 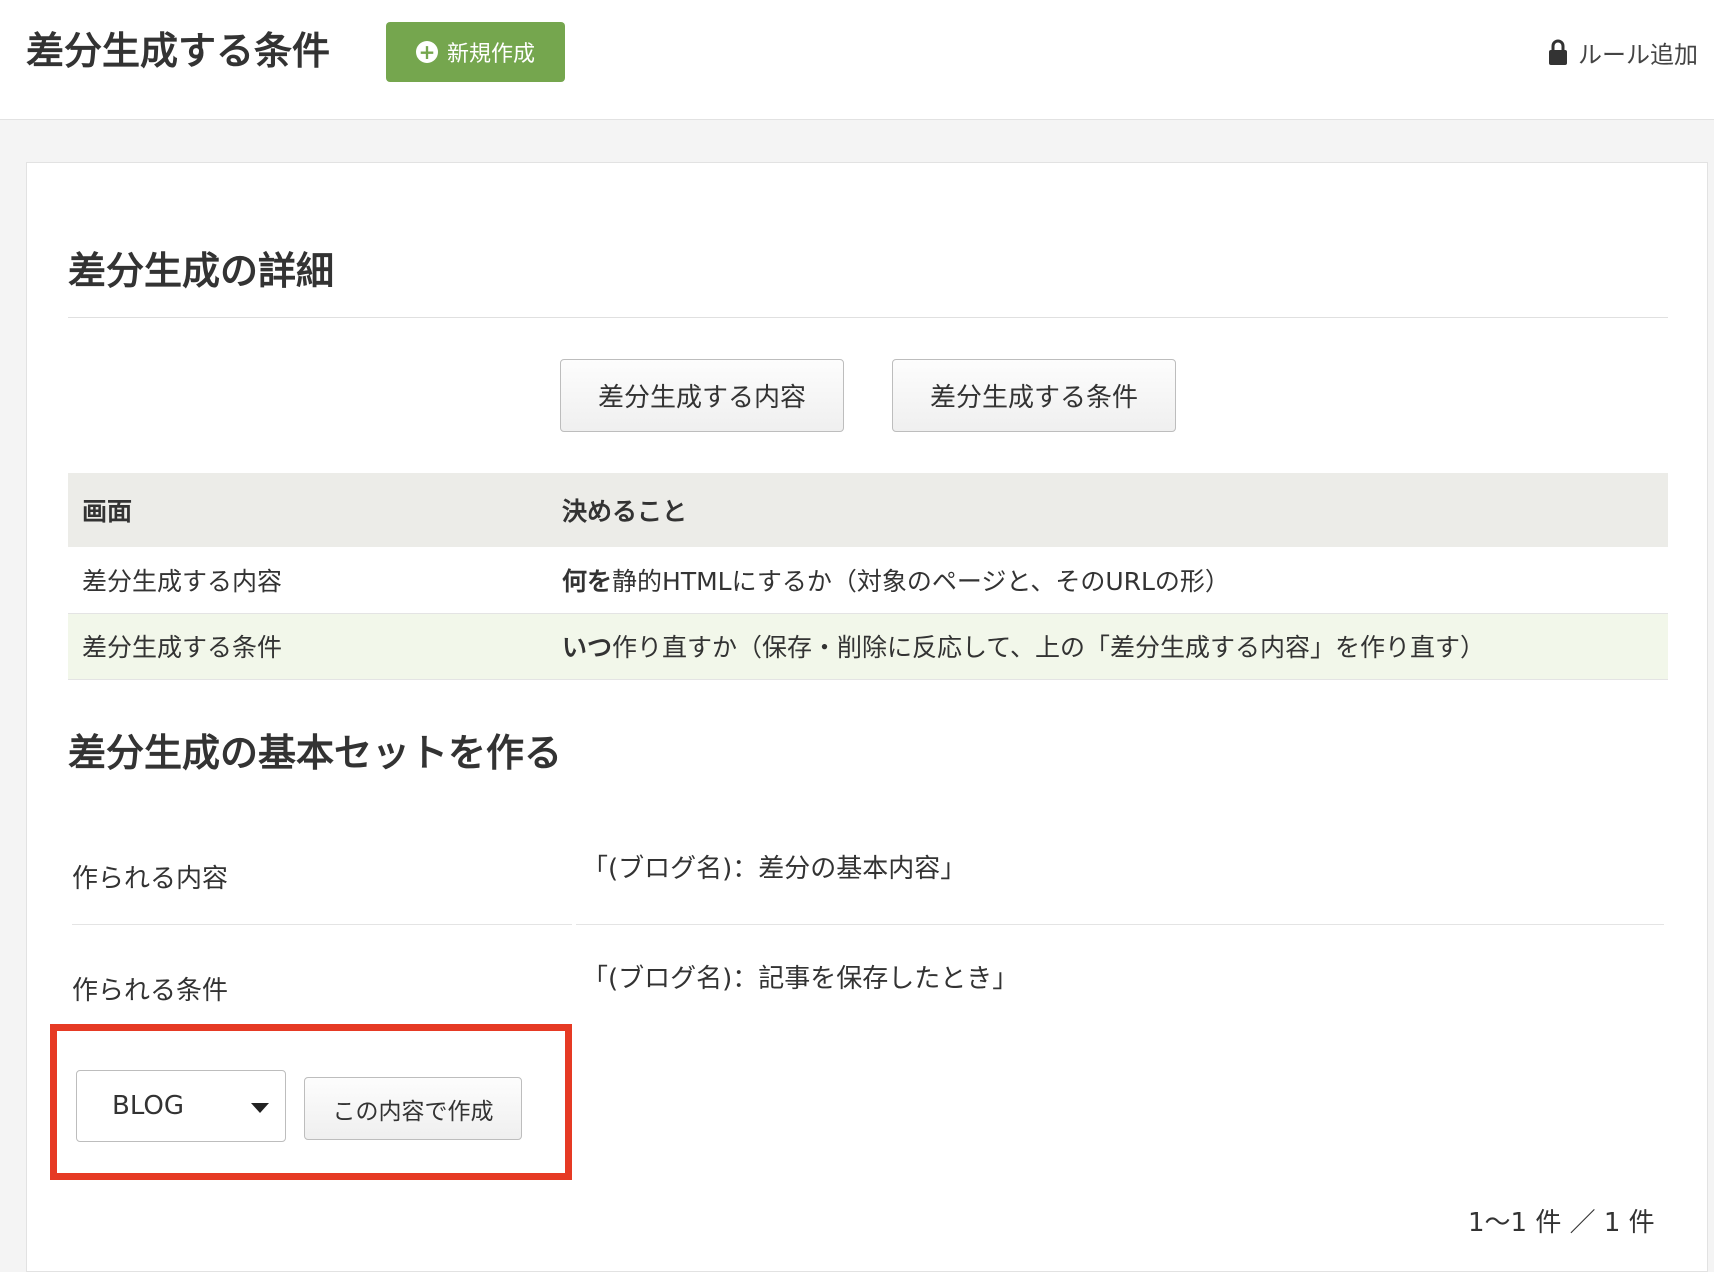 I want to click on table-header-row: 画面 決めること, so click(x=868, y=510).